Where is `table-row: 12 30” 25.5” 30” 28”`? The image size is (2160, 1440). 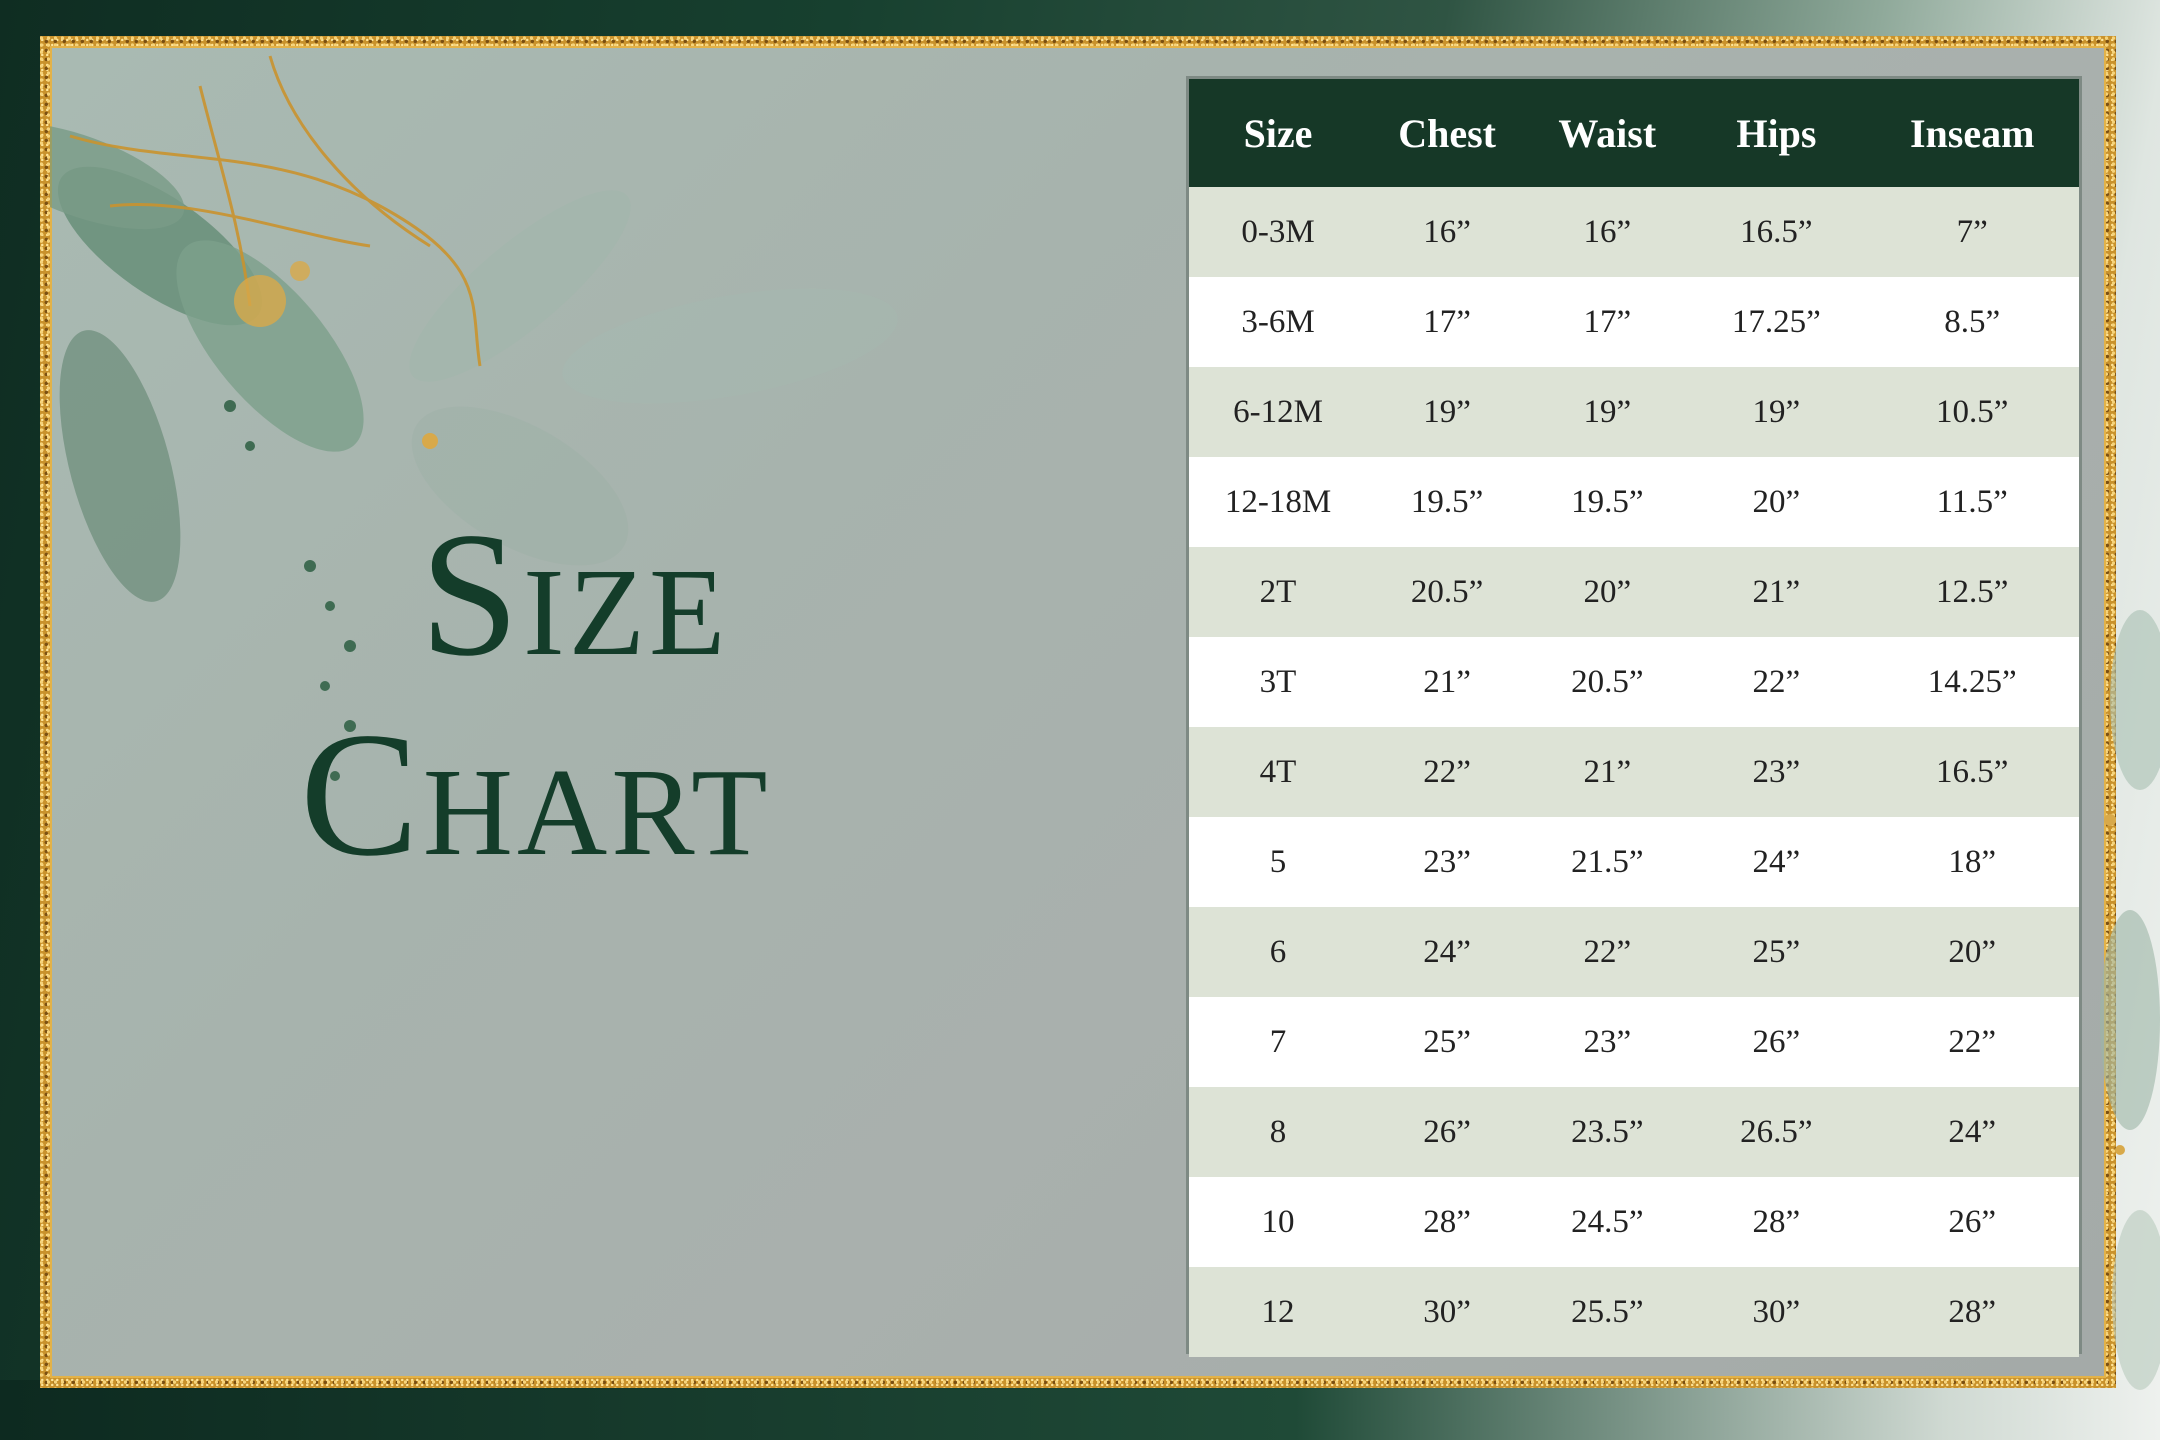 table-row: 12 30” 25.5” 30” 28” is located at coordinates (1634, 1312).